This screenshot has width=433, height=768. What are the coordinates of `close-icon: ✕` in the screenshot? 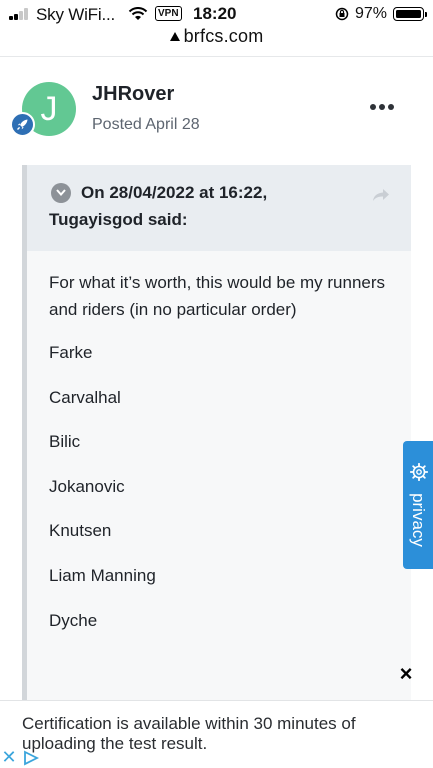 It's located at (9, 757).